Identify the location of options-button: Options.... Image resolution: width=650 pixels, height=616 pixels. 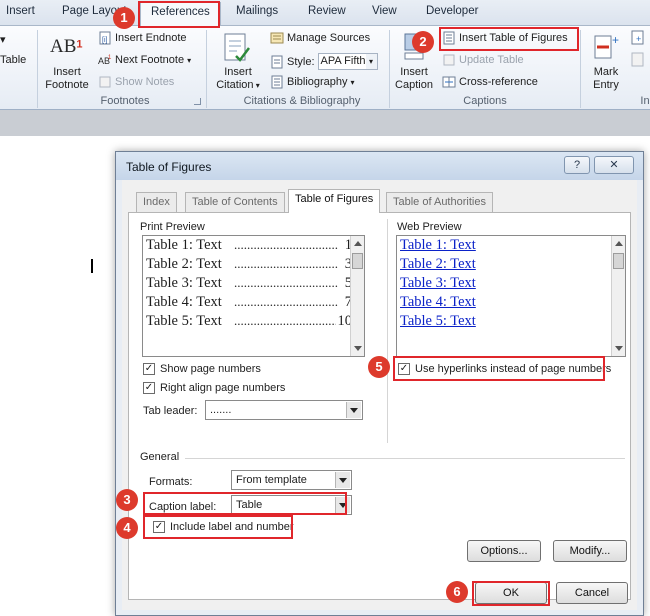
(504, 551).